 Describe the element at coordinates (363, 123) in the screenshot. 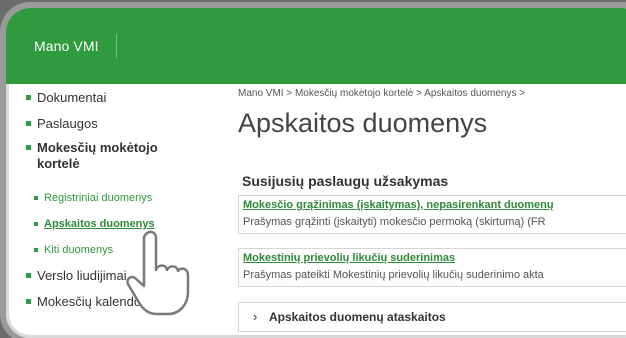

I see `page-title: Apskaitos duomenys` at that location.